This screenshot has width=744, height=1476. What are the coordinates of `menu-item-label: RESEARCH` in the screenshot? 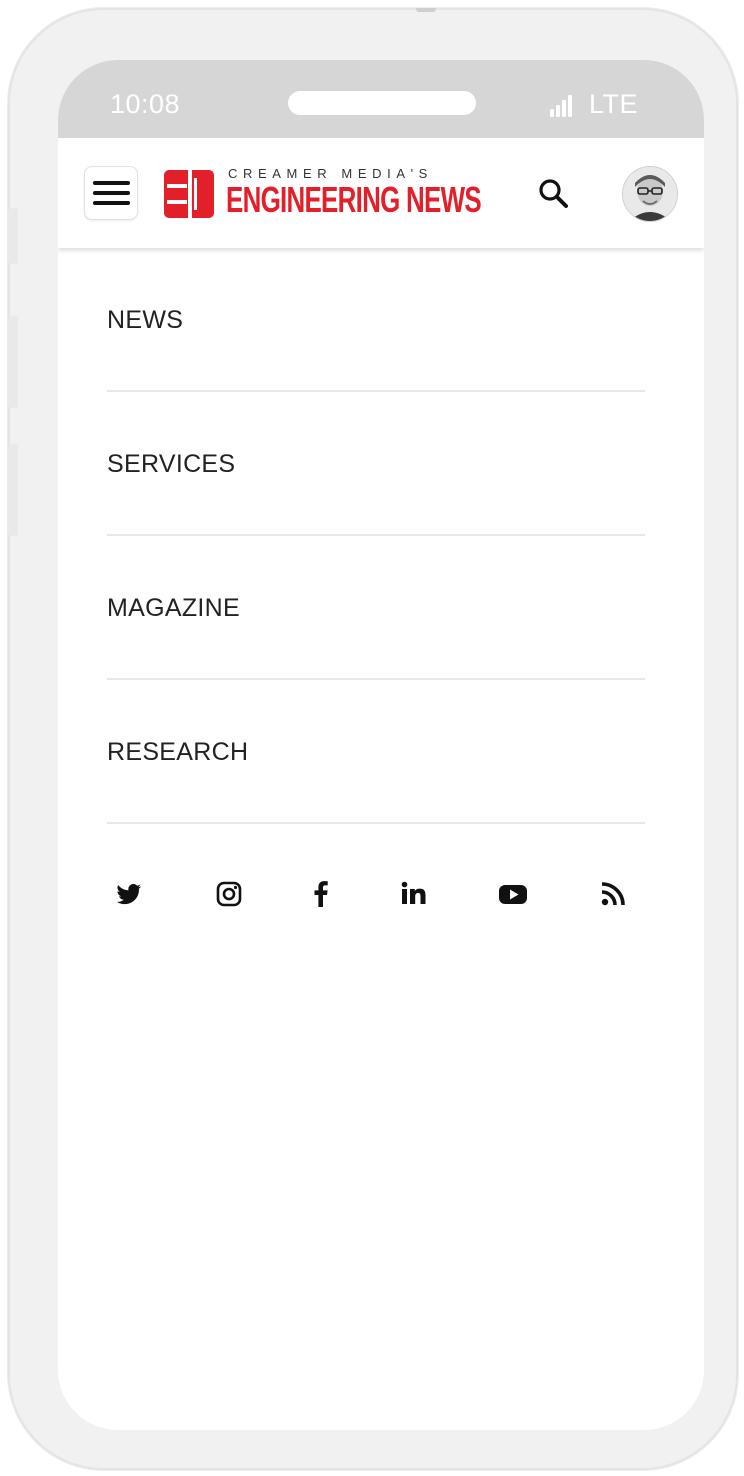 It's located at (178, 752).